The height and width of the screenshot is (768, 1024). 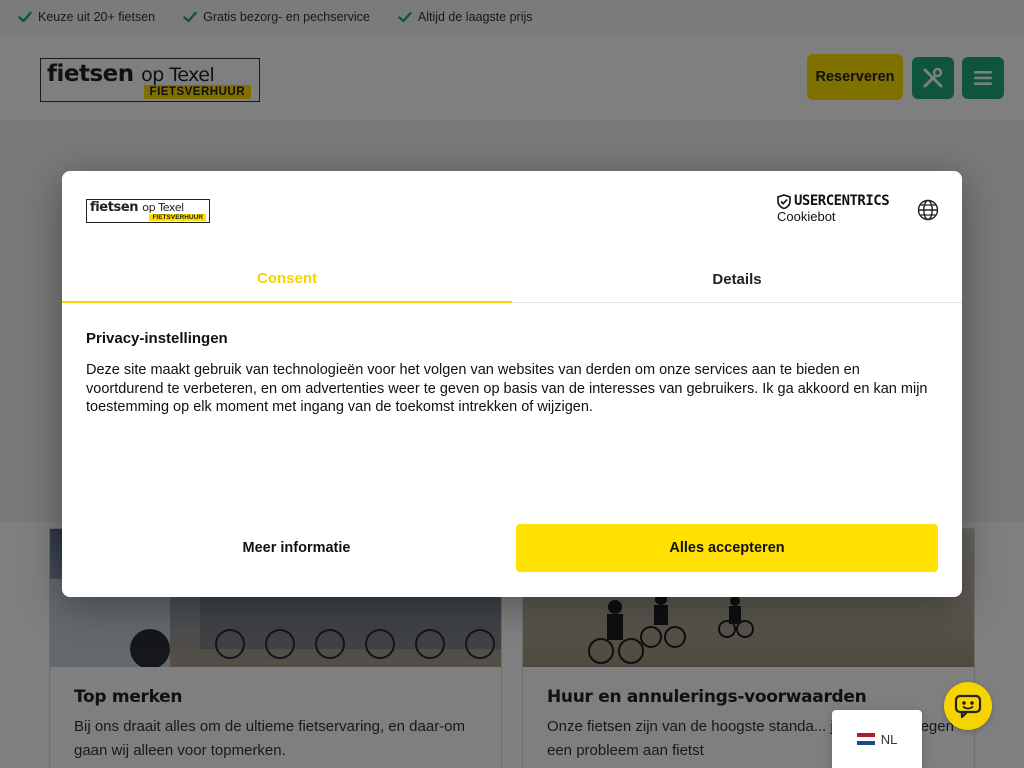 I want to click on shield-check-icon, so click(x=784, y=201).